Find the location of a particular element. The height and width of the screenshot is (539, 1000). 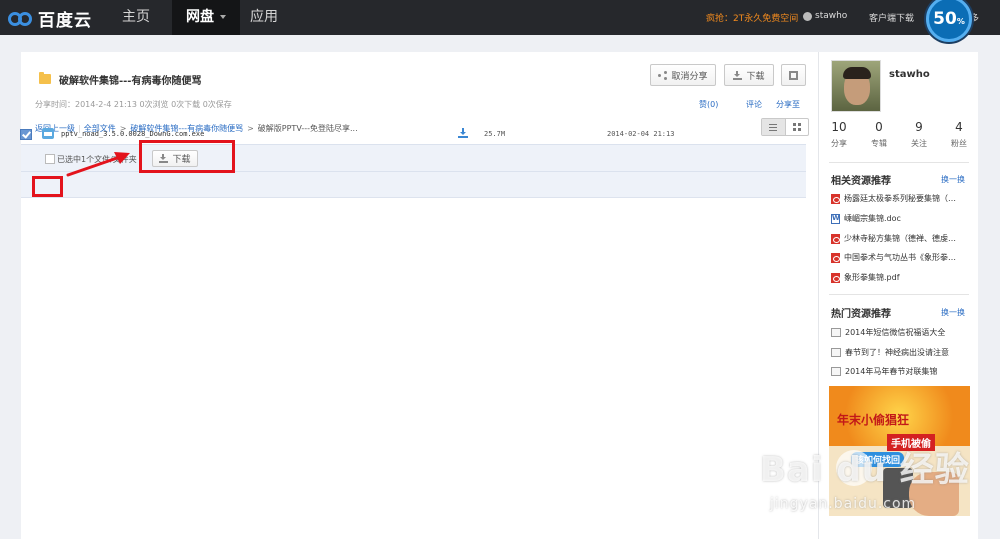

list-item: 2014年短信微信祝福语大全 is located at coordinates (888, 332).